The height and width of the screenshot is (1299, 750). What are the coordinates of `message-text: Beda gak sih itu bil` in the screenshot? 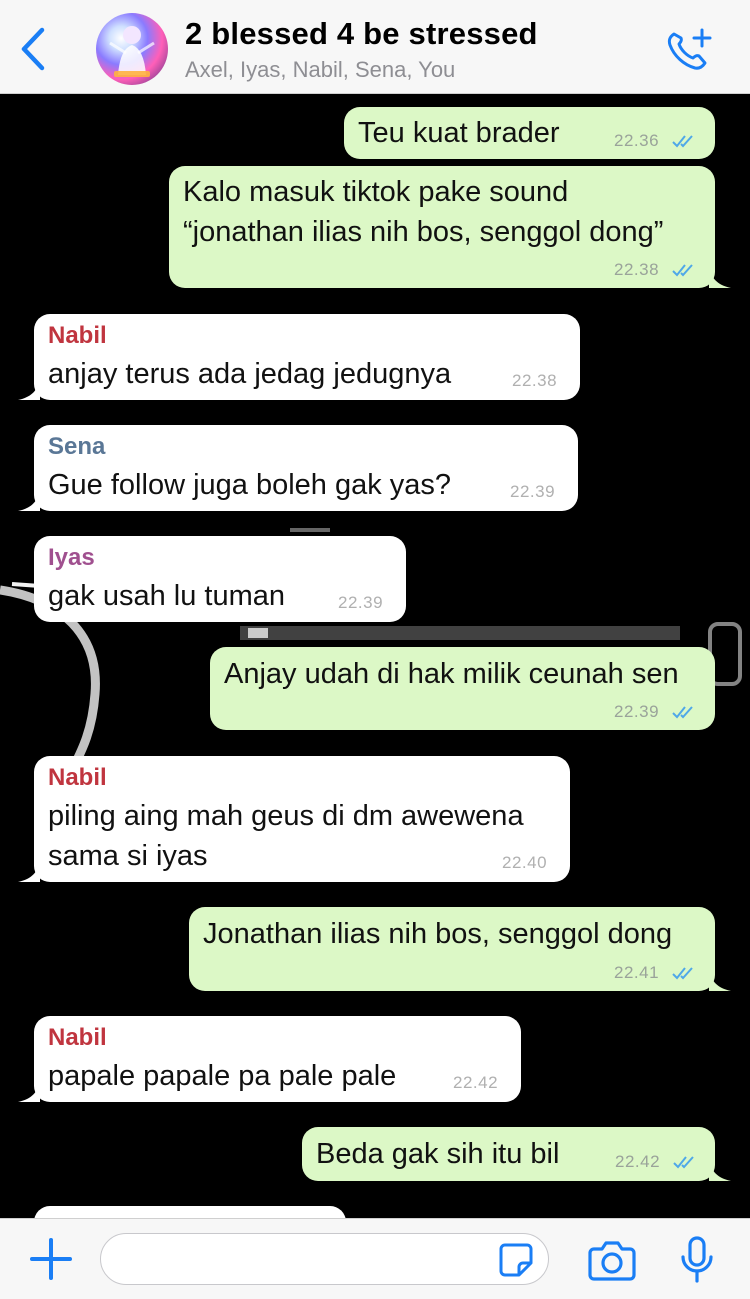 It's located at (438, 1154).